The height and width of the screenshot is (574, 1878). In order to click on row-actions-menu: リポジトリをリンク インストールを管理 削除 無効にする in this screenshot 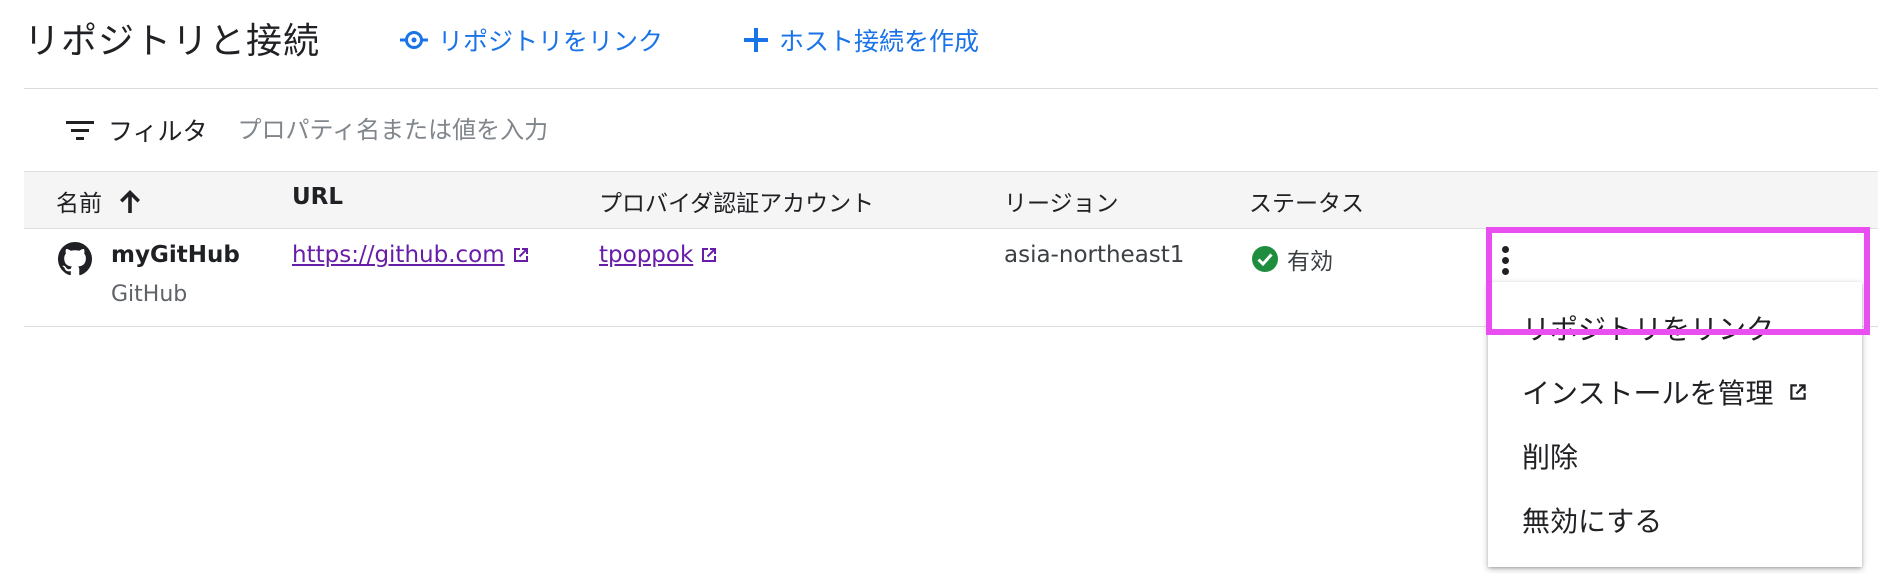, I will do `click(1675, 424)`.